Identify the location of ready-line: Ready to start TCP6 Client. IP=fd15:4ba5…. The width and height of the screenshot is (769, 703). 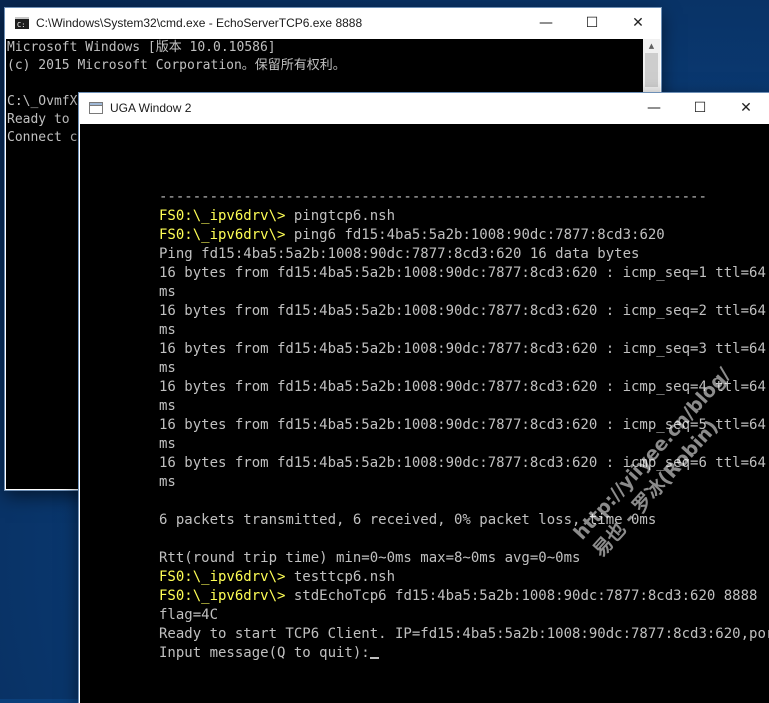
(464, 634).